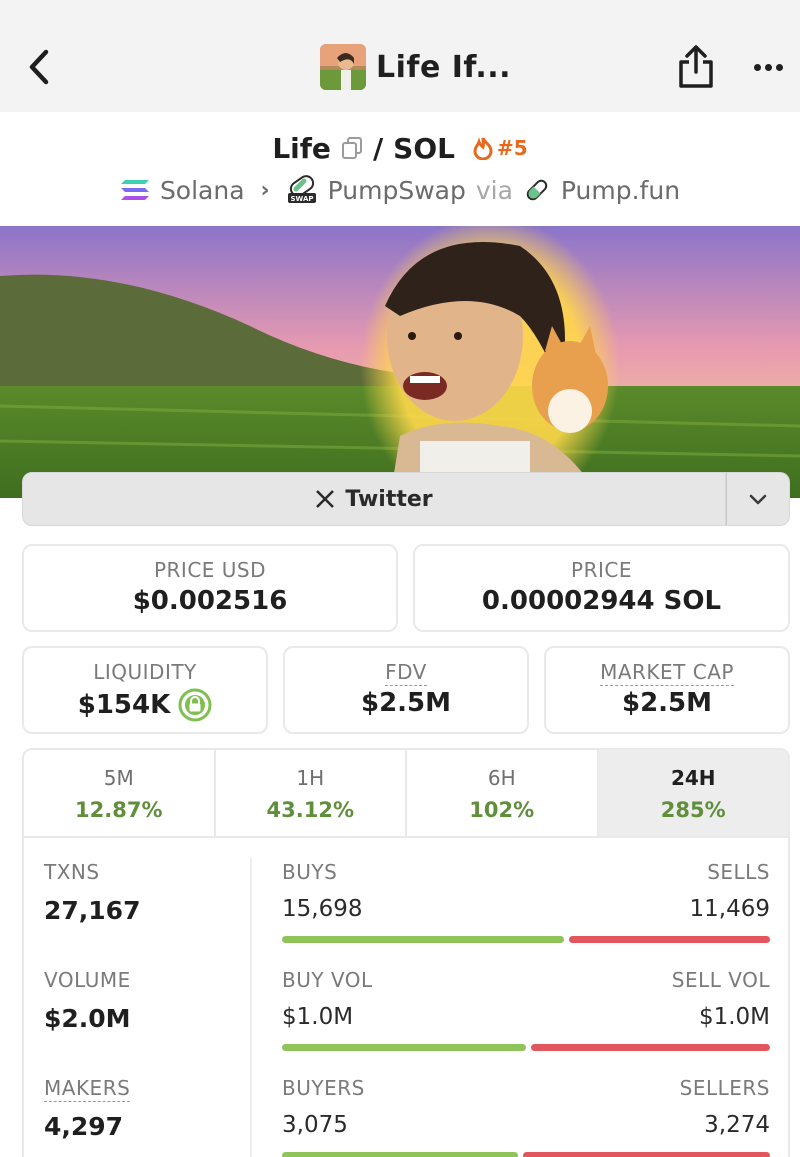 The height and width of the screenshot is (1157, 800). I want to click on makers-label-wrap: MAKERS, so click(144, 1089).